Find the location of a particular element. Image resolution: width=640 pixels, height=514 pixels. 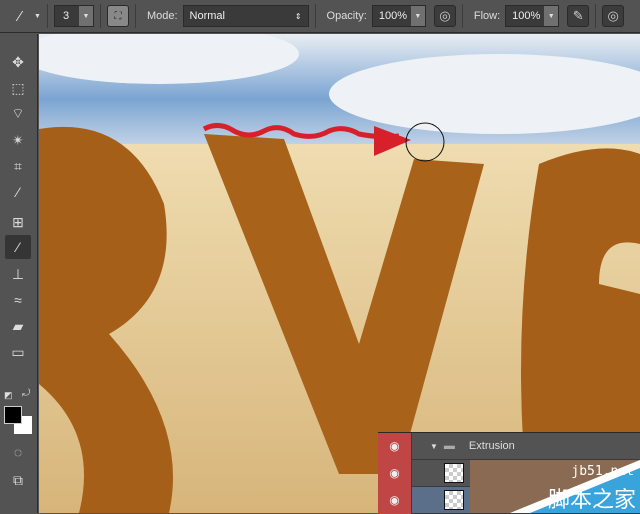

magic-wand-tool-icon: ✴ is located at coordinates (18, 140).